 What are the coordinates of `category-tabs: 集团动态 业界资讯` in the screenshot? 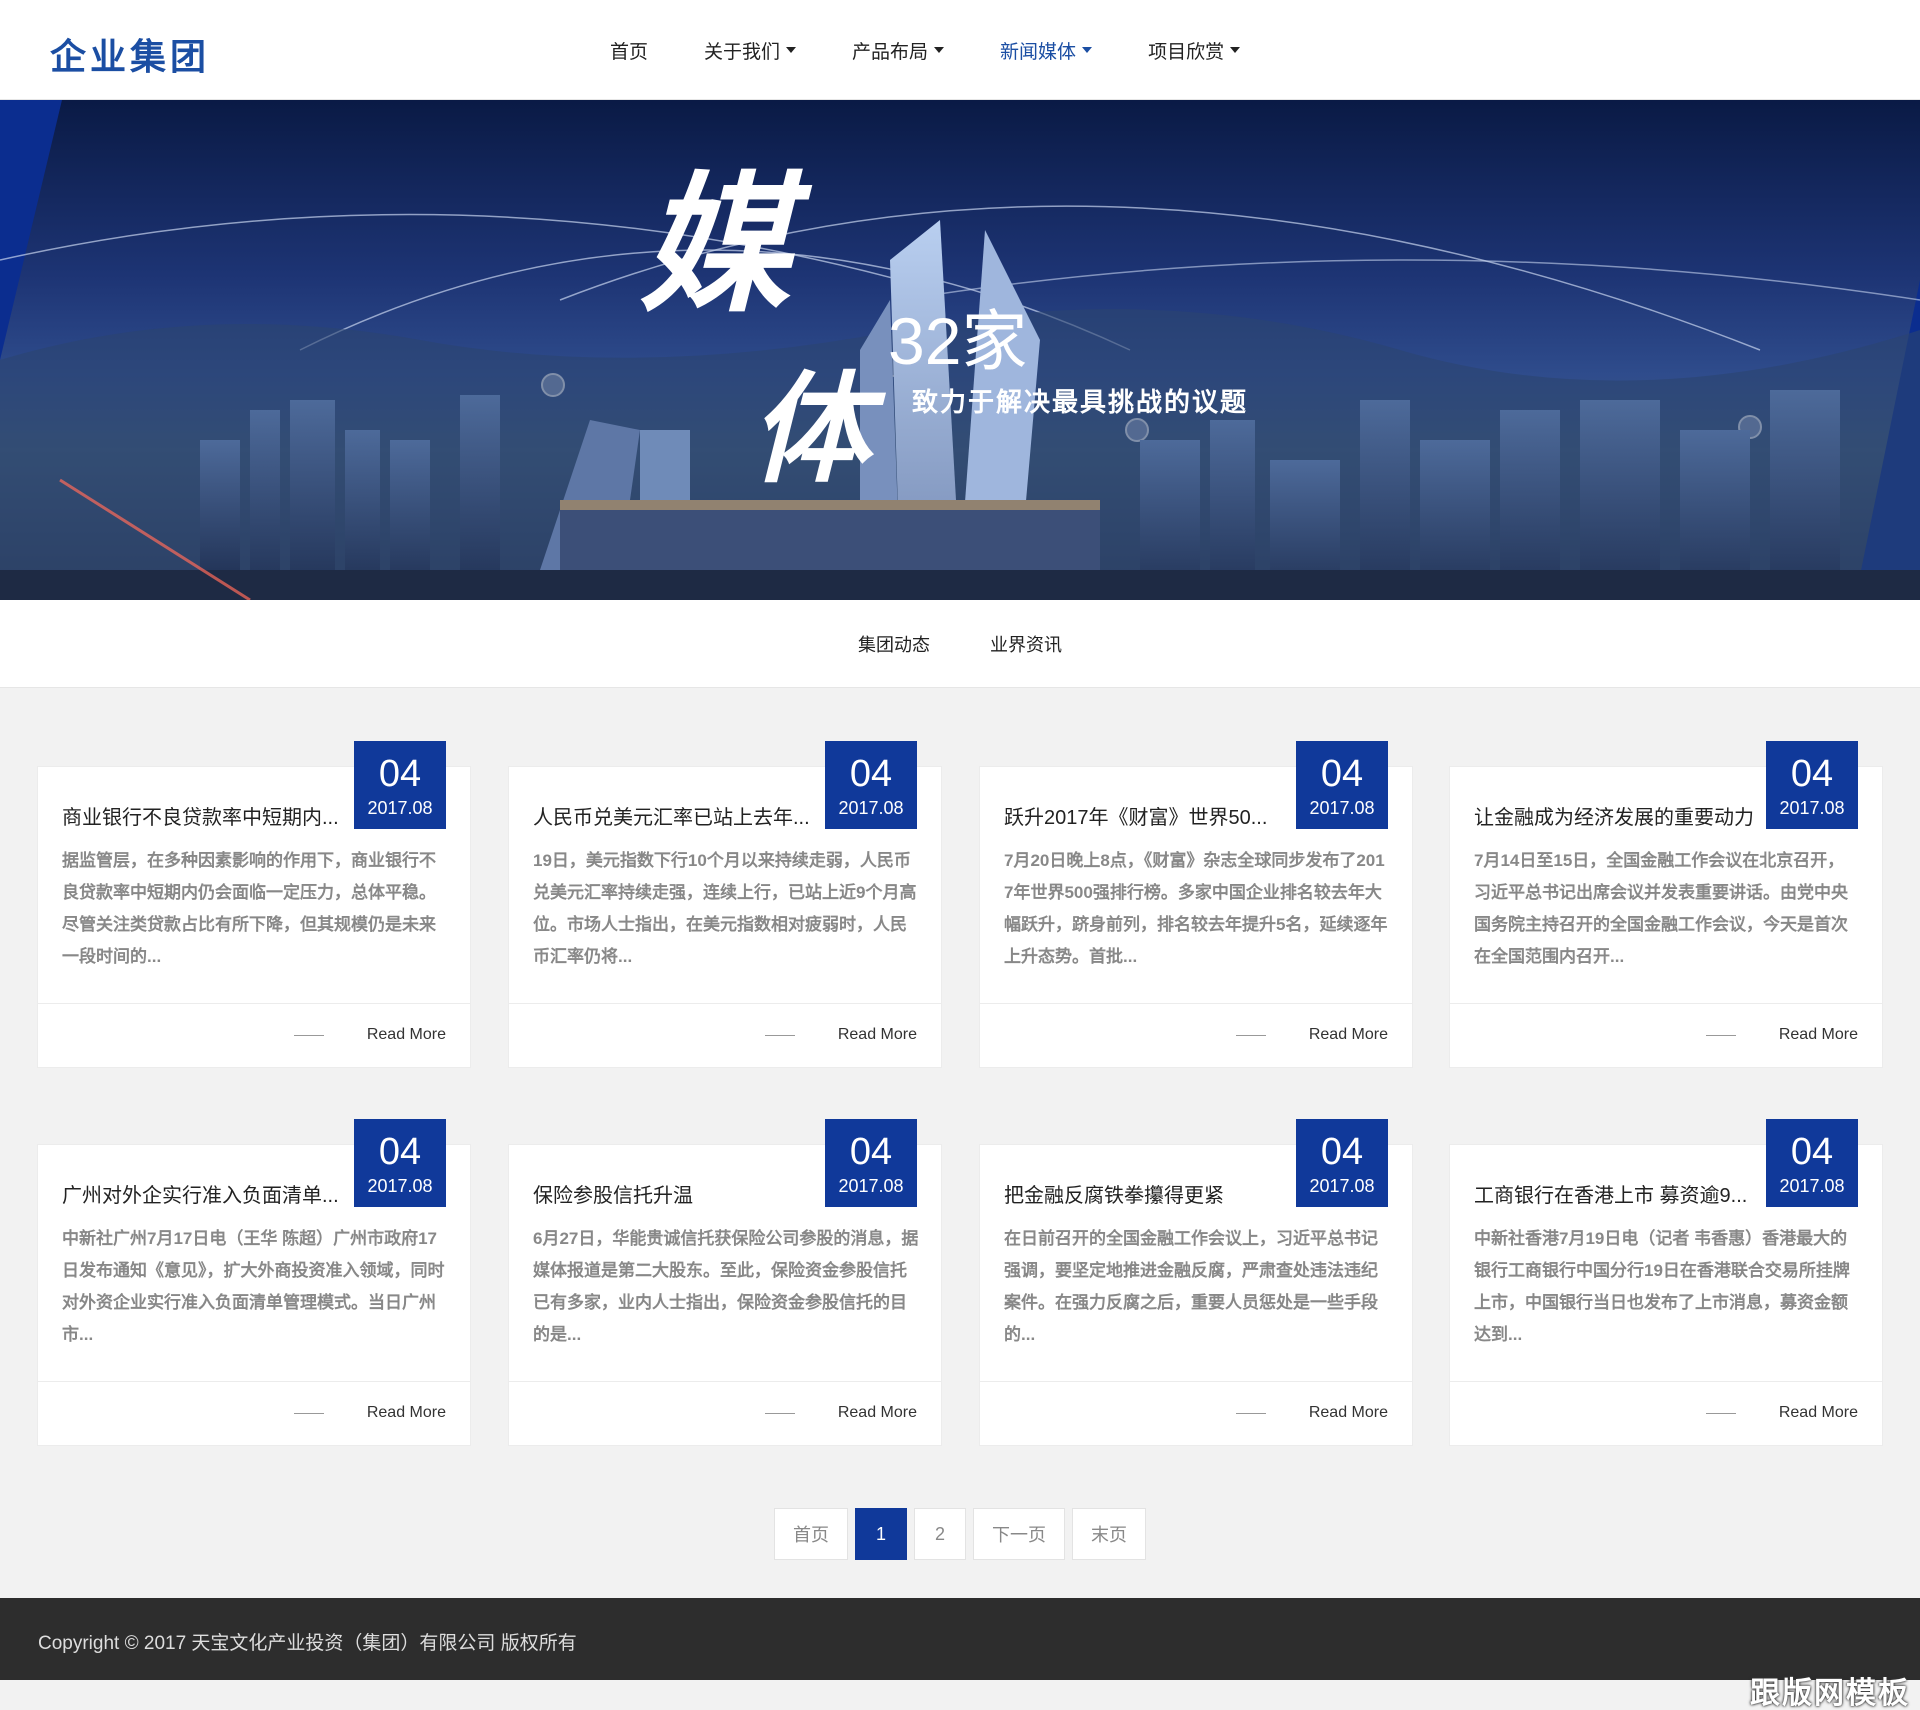 It's located at (960, 644).